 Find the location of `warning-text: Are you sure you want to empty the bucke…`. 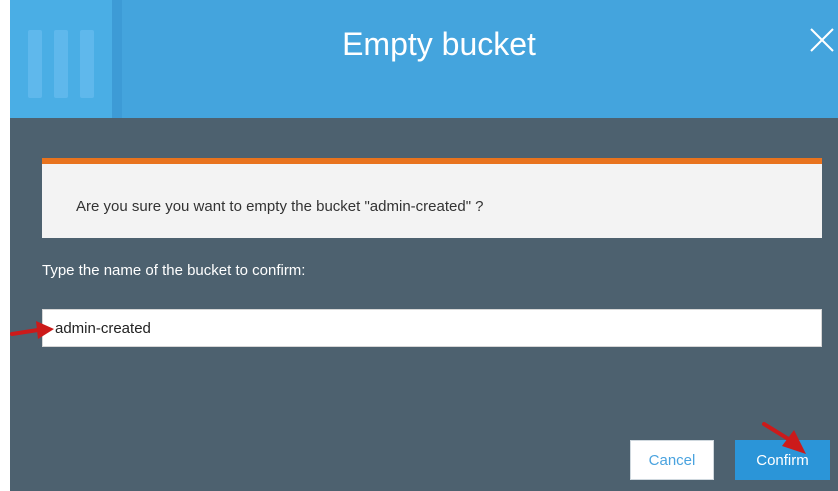

warning-text: Are you sure you want to empty the bucke… is located at coordinates (280, 206).